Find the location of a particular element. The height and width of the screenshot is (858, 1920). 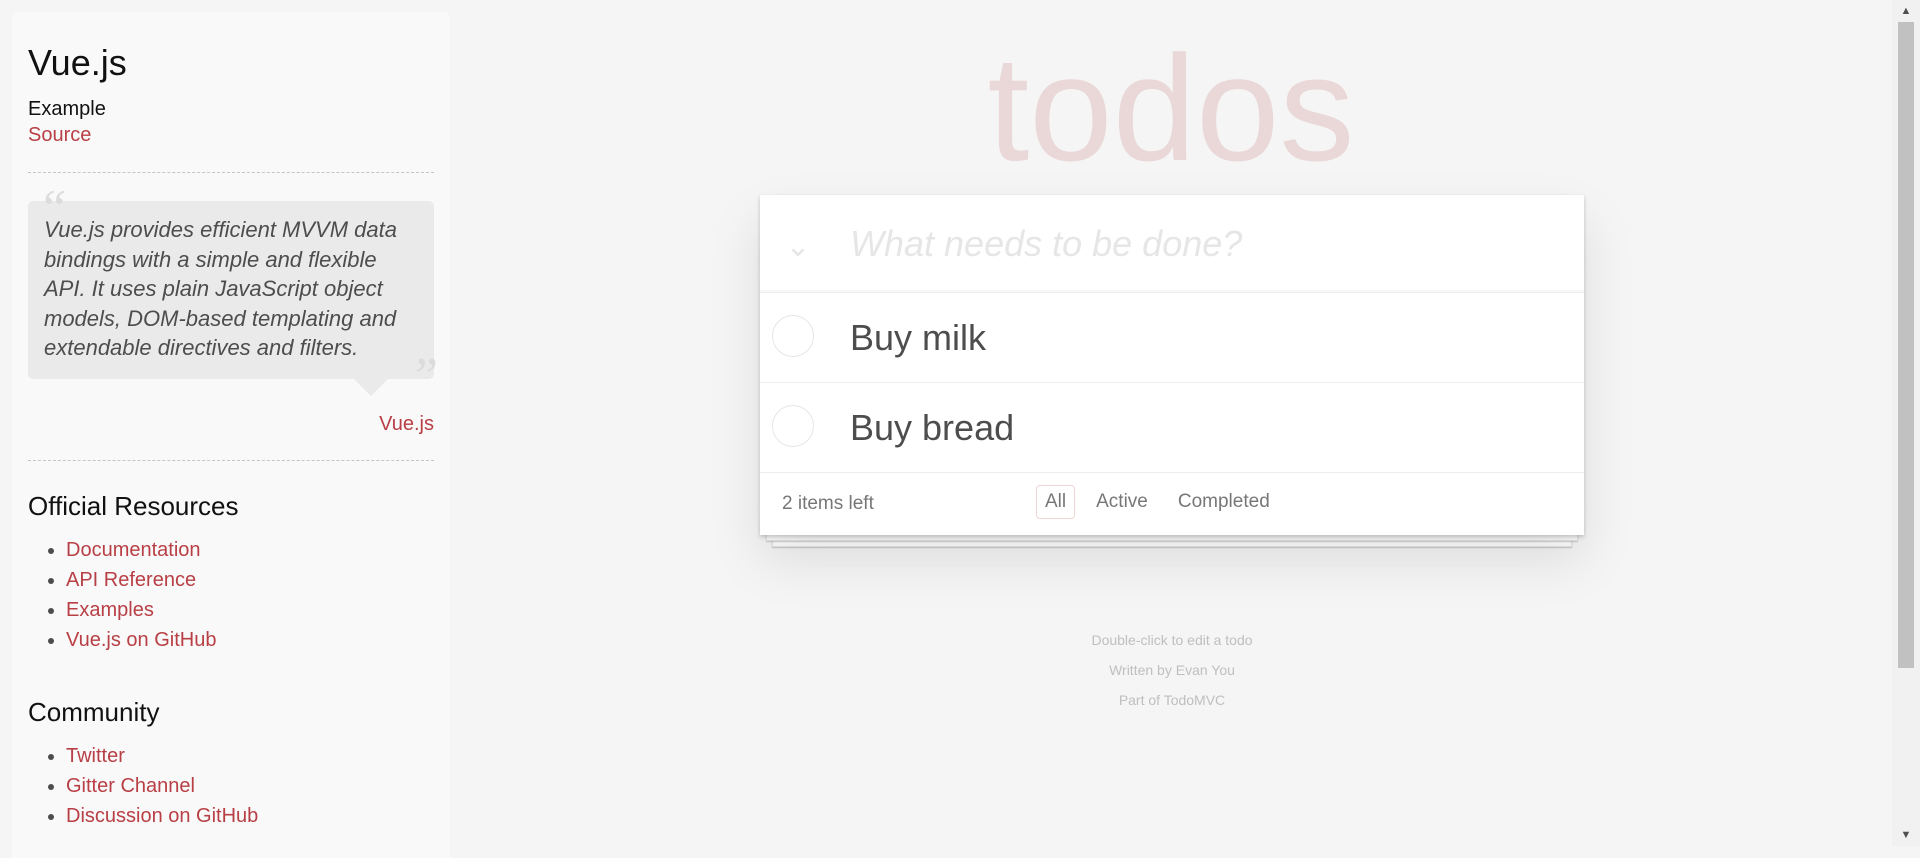

info-edit-hint: Double-click to edit a todo is located at coordinates (1172, 640).